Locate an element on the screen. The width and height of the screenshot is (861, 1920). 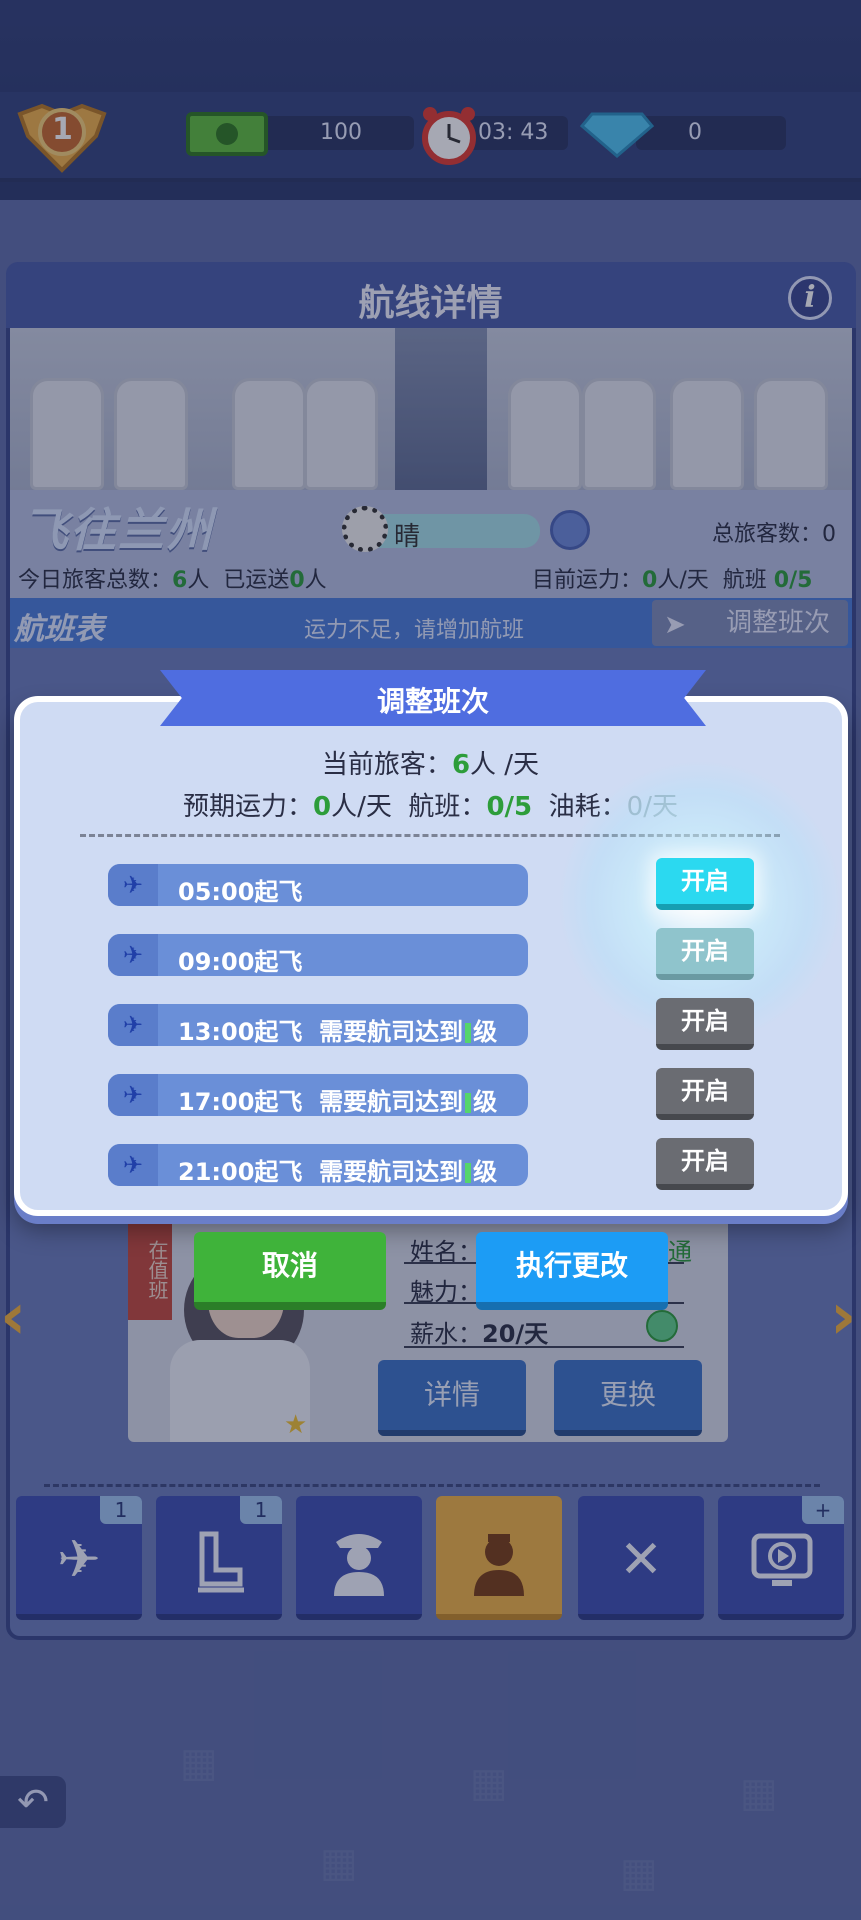
weather-indicator-icon is located at coordinates (570, 530).